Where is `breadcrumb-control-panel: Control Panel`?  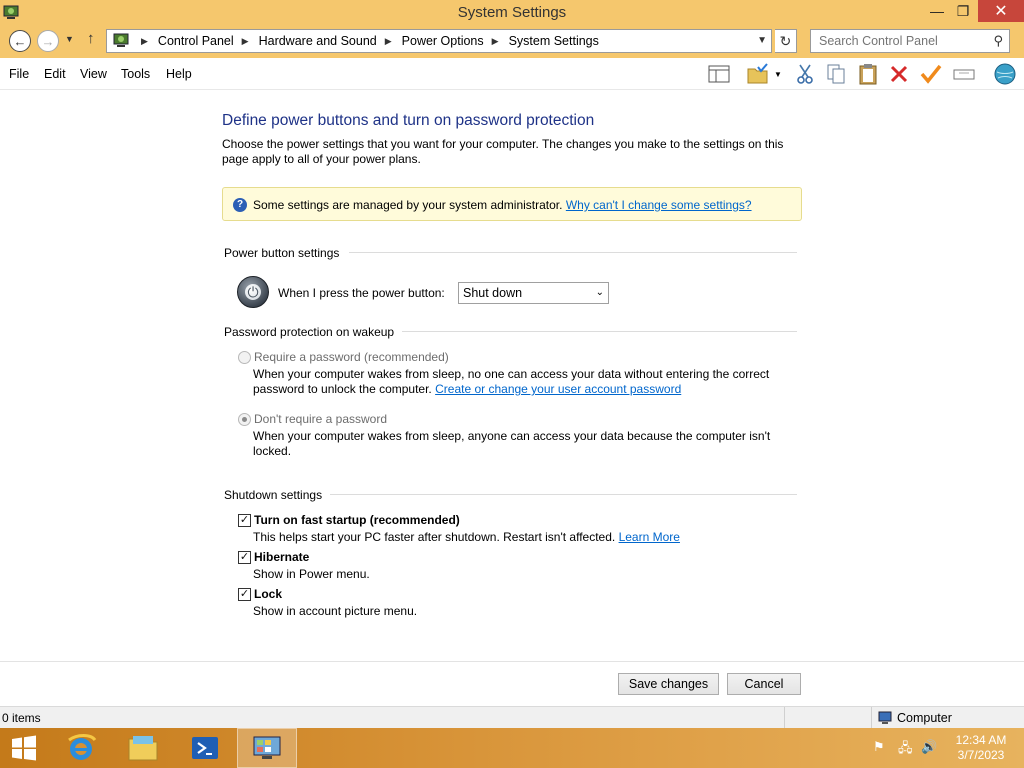 breadcrumb-control-panel: Control Panel is located at coordinates (196, 41).